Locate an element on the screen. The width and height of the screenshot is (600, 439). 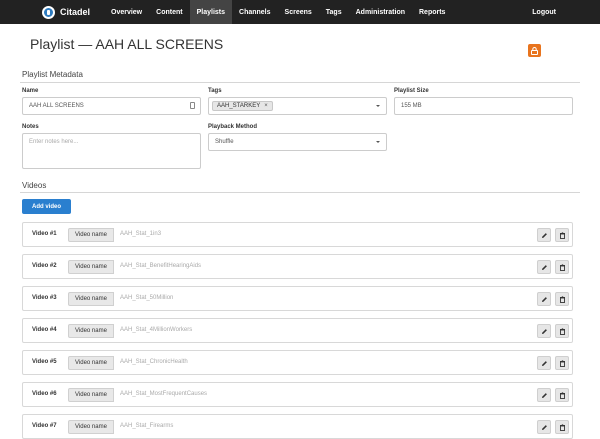
metadata-section-title: Playlist Metadata is located at coordinates (52, 74).